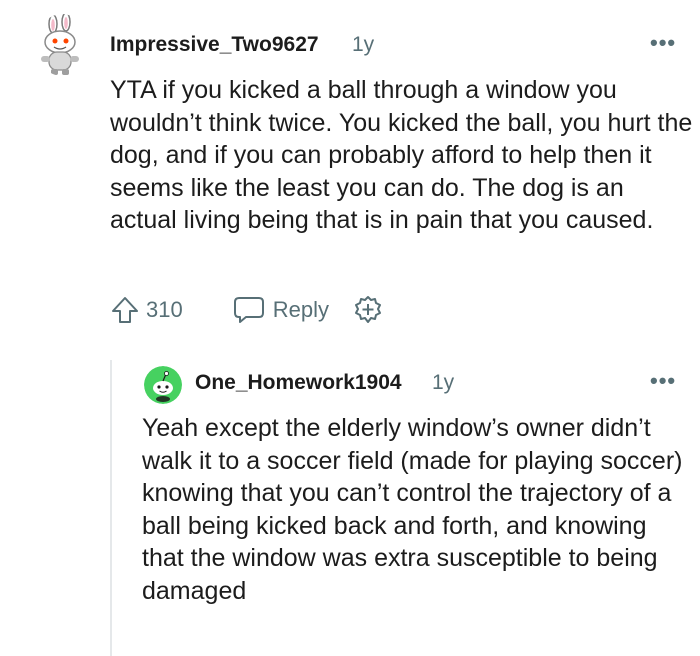 The image size is (700, 656). Describe the element at coordinates (214, 45) in the screenshot. I see `comment-username: Impressive_Two9627` at that location.